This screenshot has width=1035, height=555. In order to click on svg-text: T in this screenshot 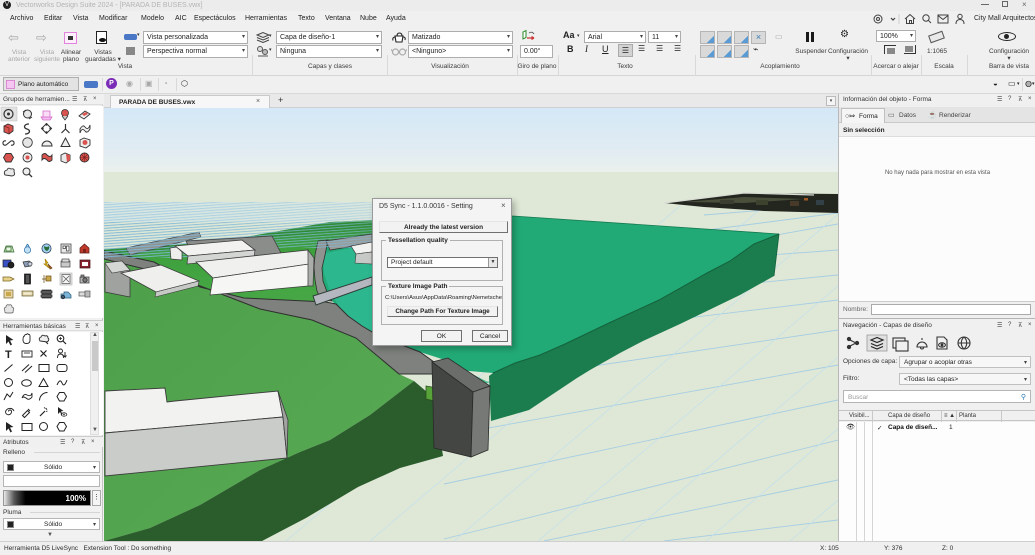, I will do `click(8, 355)`.